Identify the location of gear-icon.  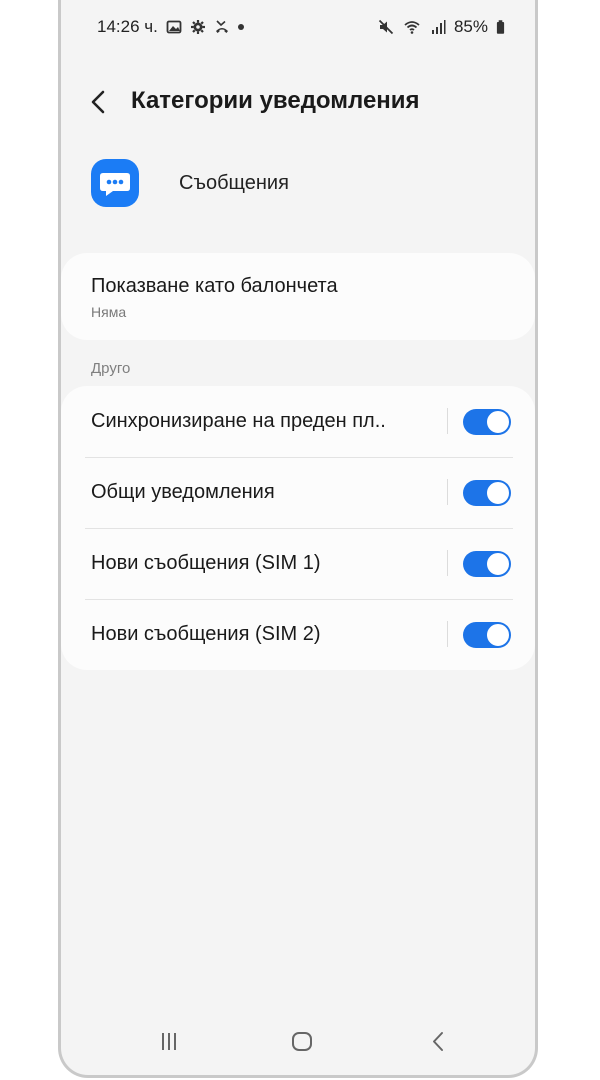
(197, 27).